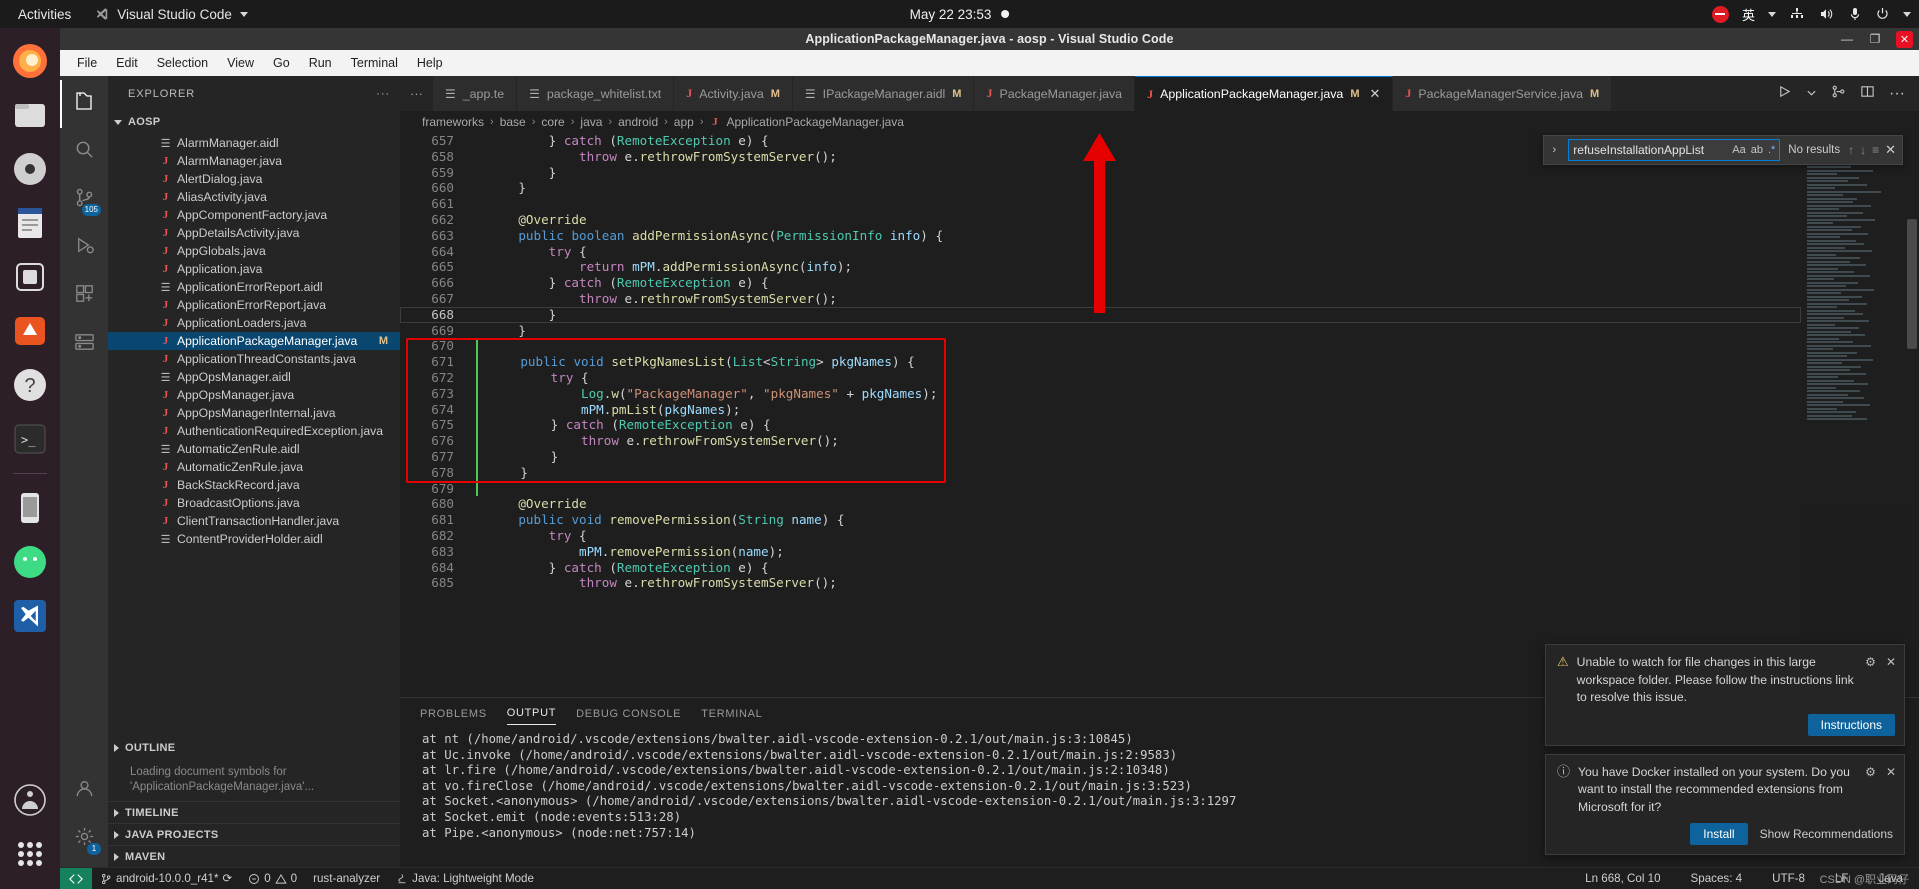 The height and width of the screenshot is (889, 1919). I want to click on file-tree-item: ☰ ApplicationErrorReport.aidl, so click(254, 287).